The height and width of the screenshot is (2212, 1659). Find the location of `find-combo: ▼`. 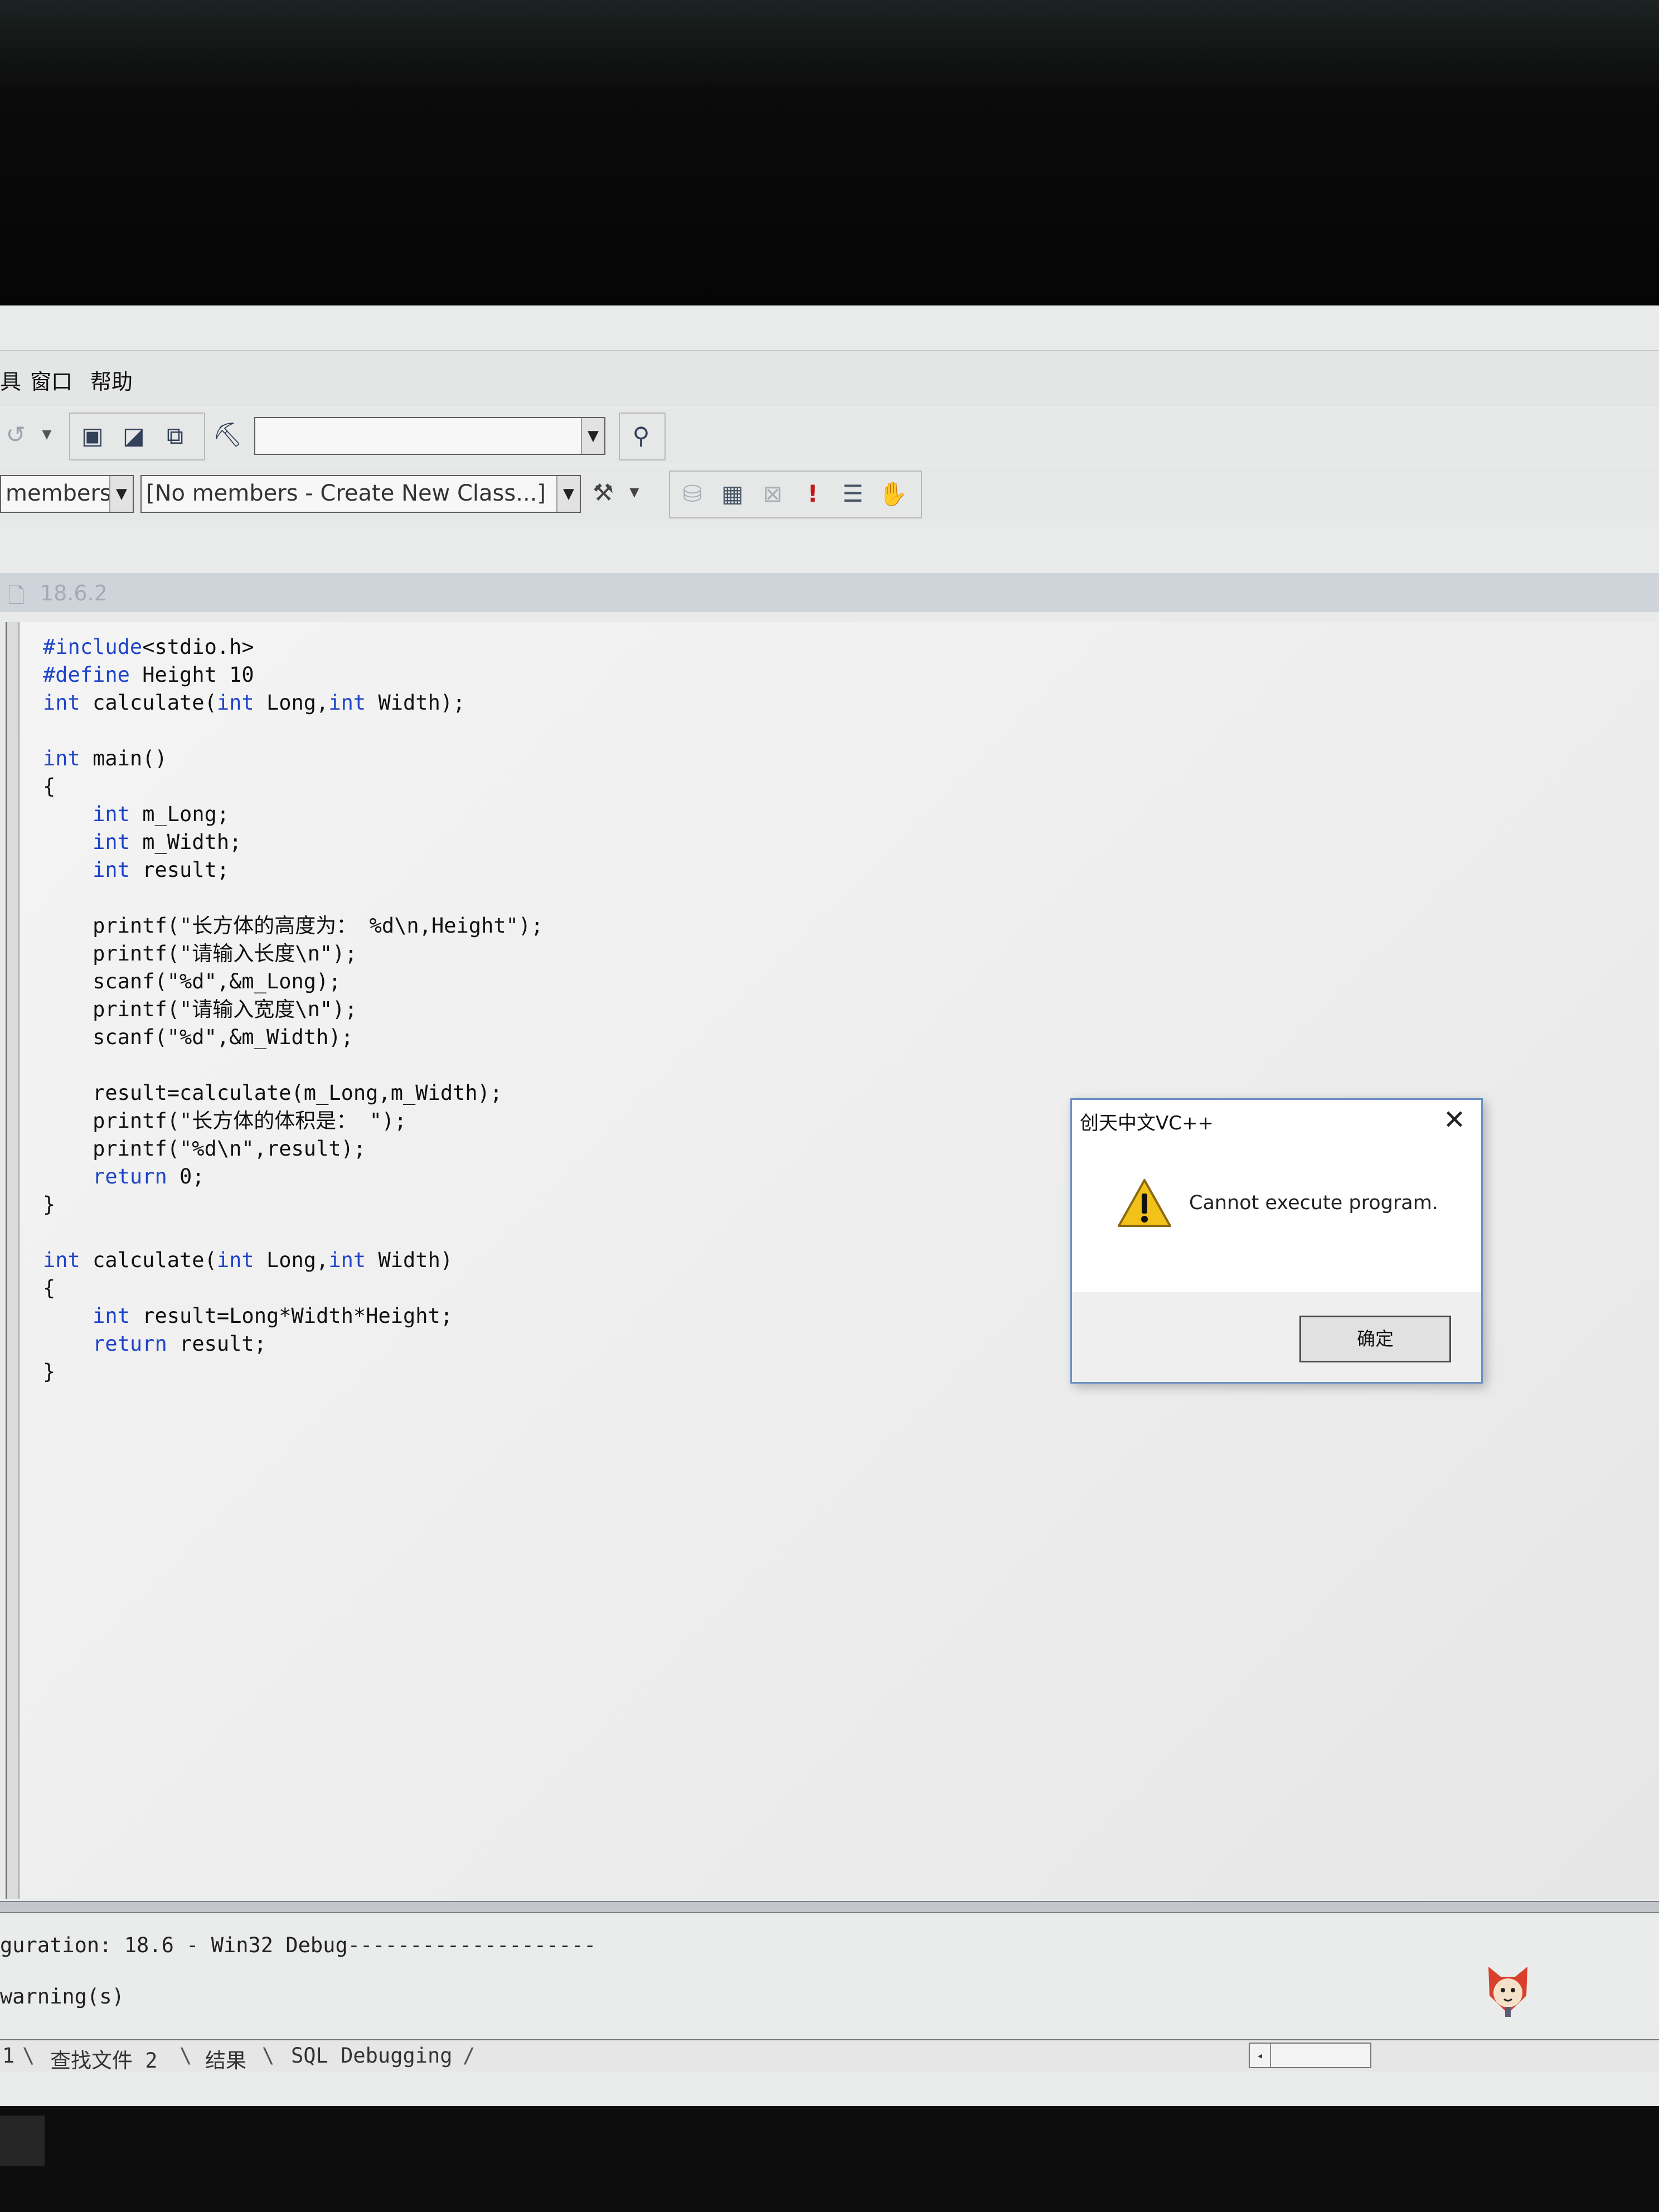

find-combo: ▼ is located at coordinates (429, 436).